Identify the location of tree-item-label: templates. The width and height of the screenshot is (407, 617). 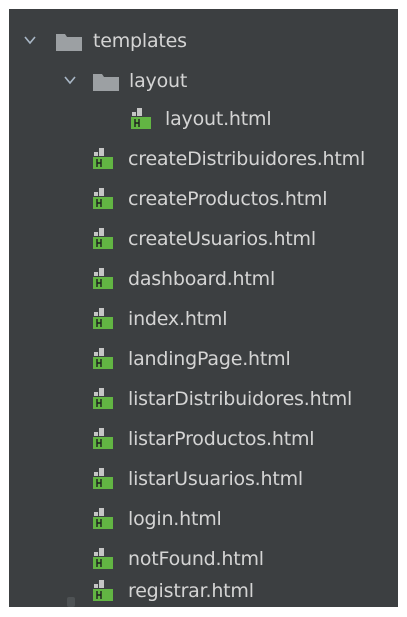
(140, 41).